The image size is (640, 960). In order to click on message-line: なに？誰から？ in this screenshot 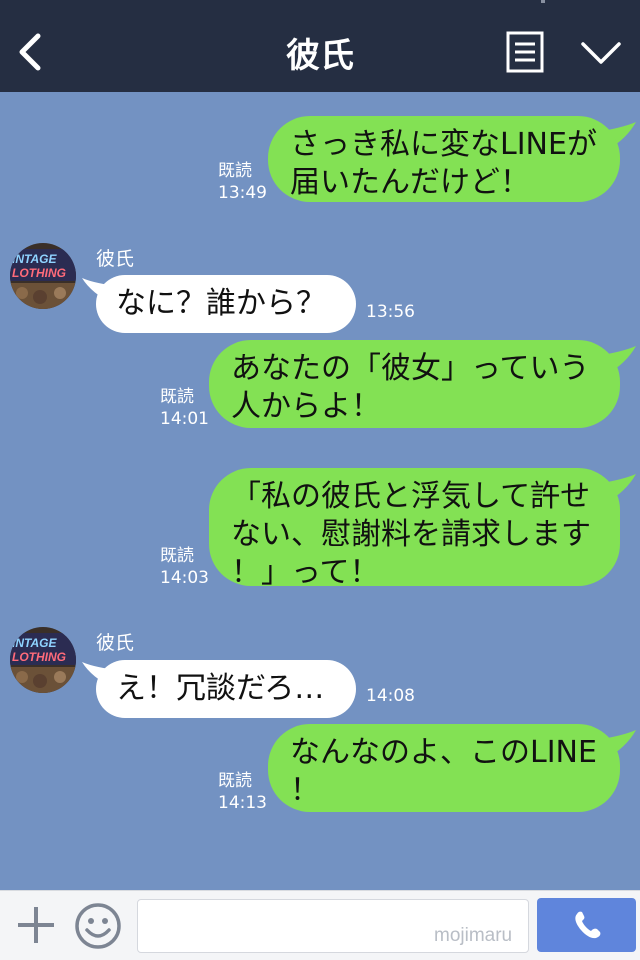, I will do `click(221, 303)`.